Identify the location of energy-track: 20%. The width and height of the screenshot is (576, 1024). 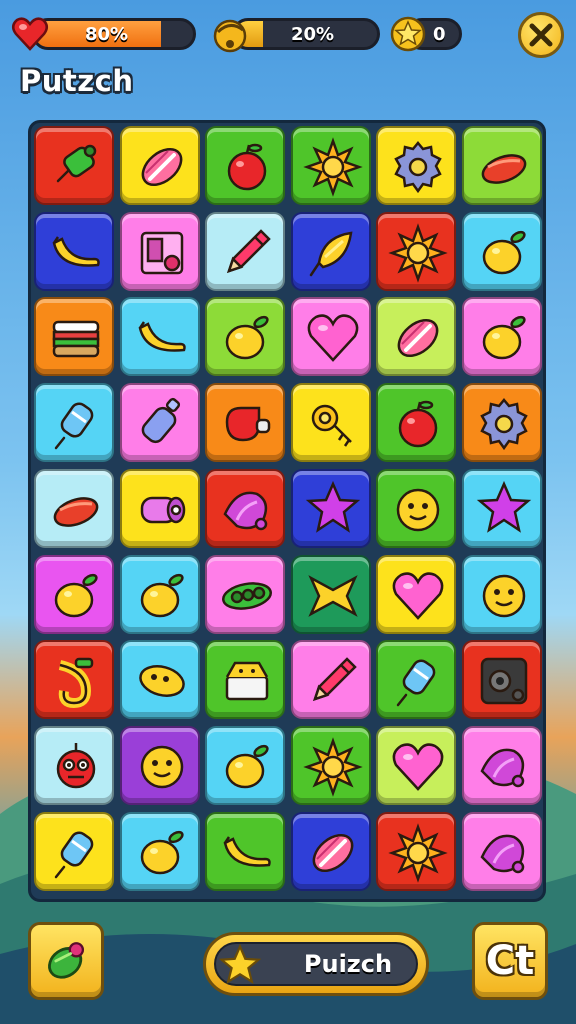
(306, 34).